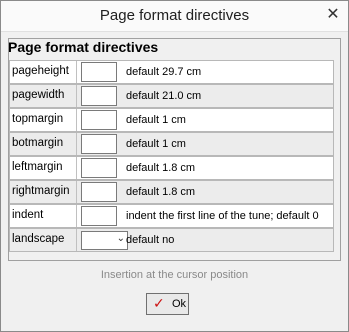 The height and width of the screenshot is (332, 349). I want to click on leftmargin-input, so click(99, 168).